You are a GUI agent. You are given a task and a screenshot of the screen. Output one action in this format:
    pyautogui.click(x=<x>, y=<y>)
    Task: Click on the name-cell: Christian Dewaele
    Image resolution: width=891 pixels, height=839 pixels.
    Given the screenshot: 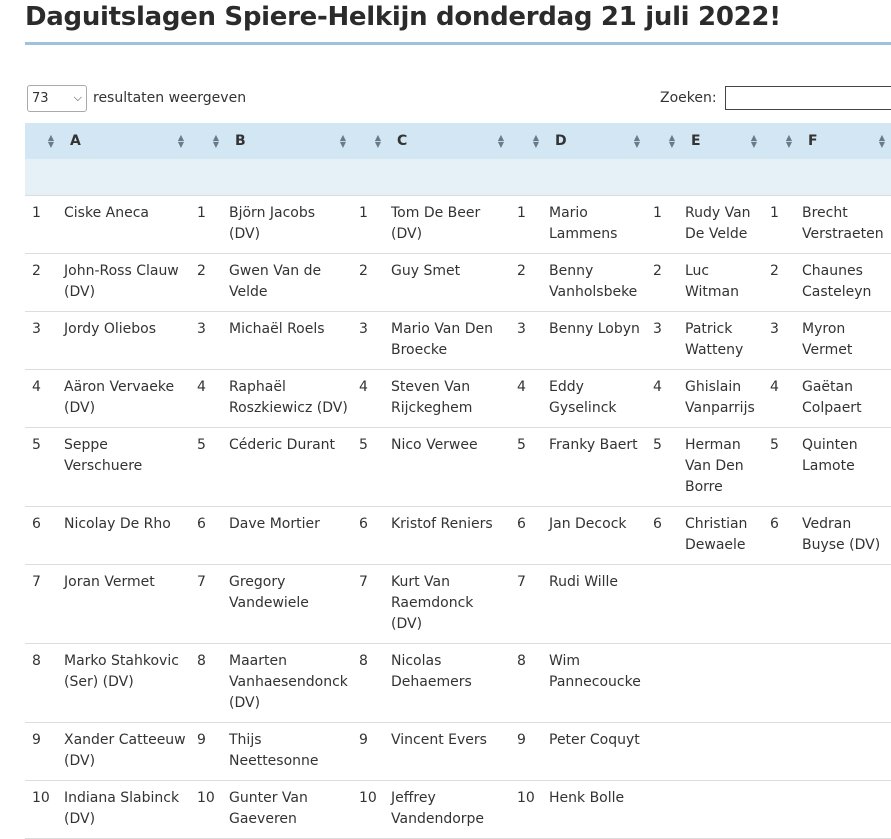 What is the action you would take?
    pyautogui.click(x=722, y=535)
    